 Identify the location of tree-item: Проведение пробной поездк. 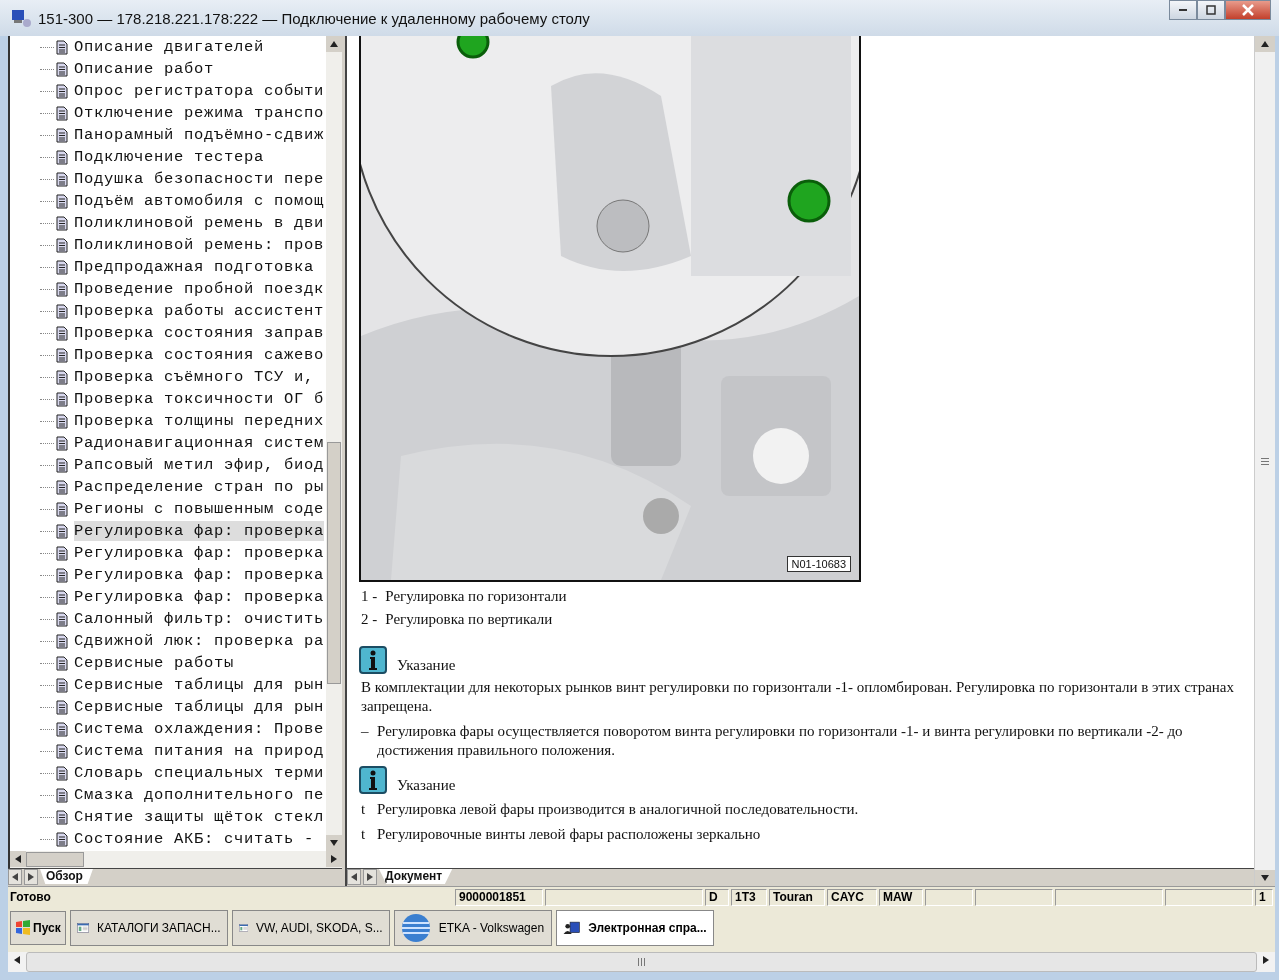
(183, 289).